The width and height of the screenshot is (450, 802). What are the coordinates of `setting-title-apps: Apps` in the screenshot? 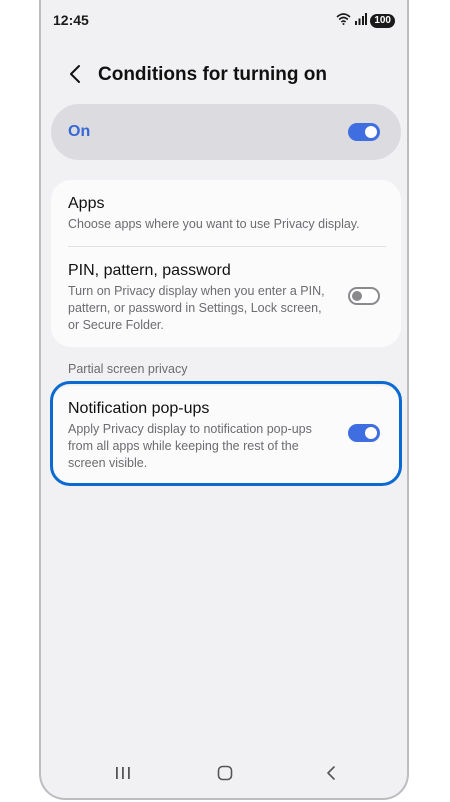 It's located at (86, 203).